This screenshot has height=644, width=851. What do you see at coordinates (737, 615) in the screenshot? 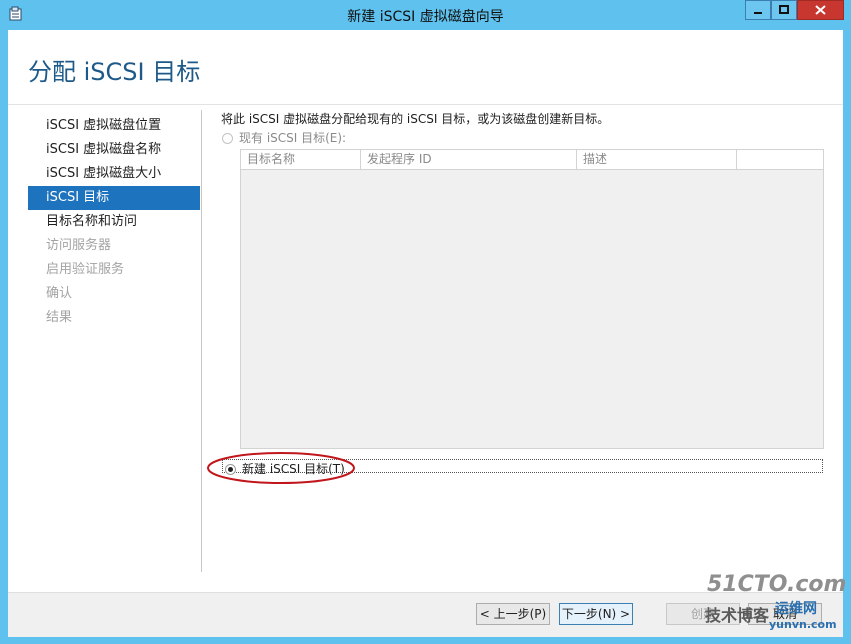
I see `watermark-line2: 技术博客` at bounding box center [737, 615].